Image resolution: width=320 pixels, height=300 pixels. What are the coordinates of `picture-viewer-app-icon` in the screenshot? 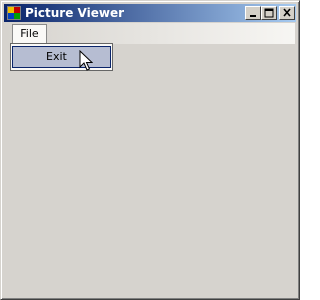 It's located at (14, 13).